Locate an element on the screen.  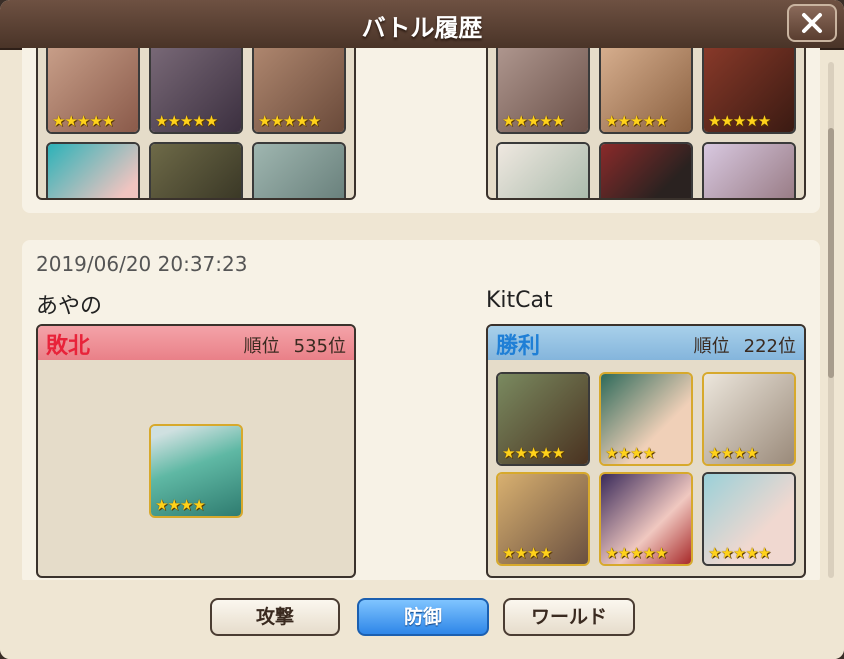
opponent-name: KitCat is located at coordinates (519, 300).